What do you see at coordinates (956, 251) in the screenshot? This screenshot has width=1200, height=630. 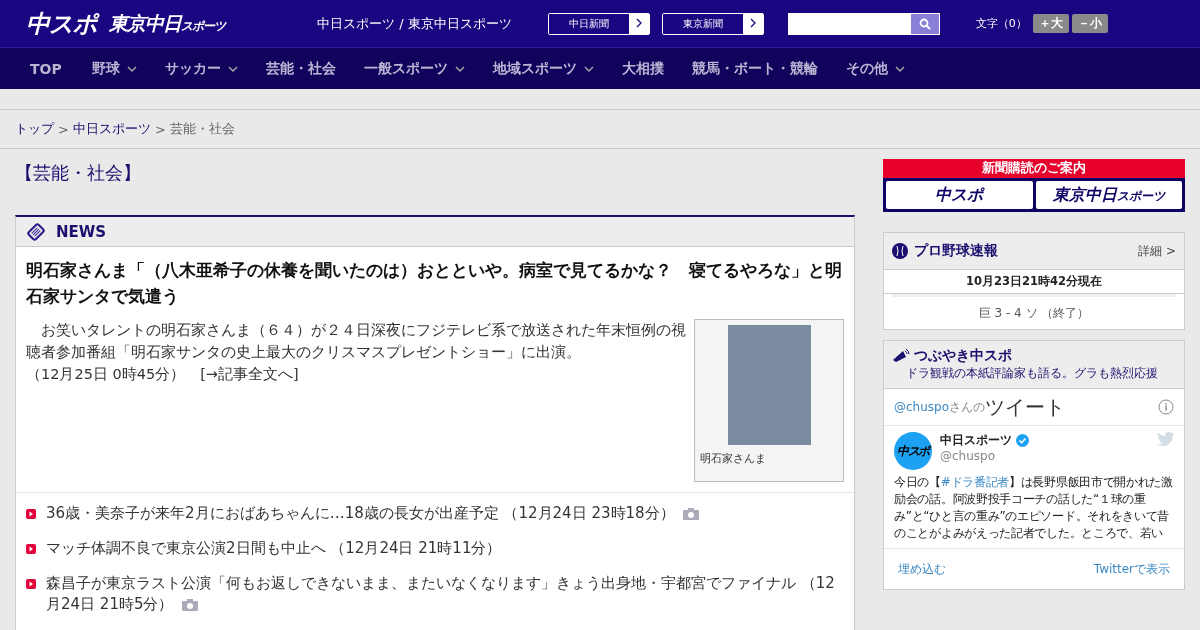 I see `baseball-title: プロ野球速報` at bounding box center [956, 251].